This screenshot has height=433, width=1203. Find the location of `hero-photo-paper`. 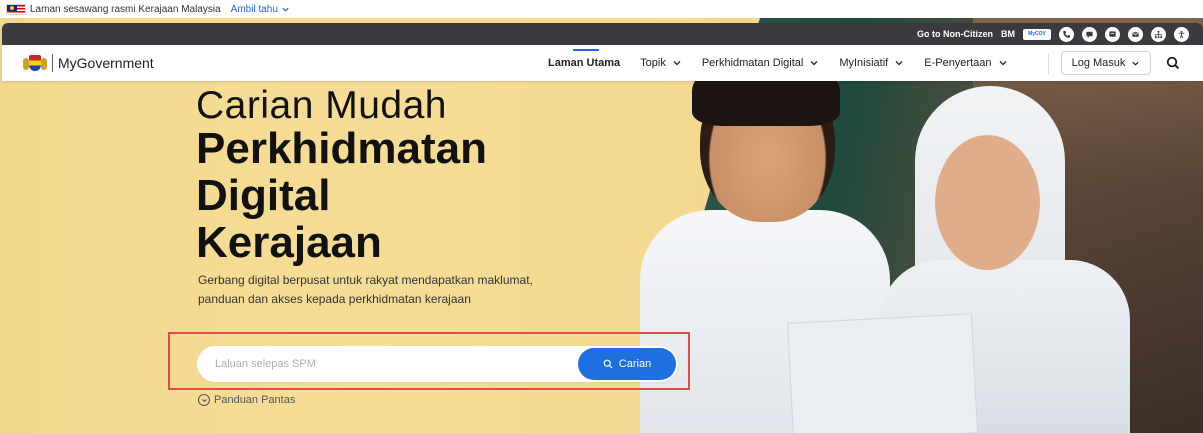

hero-photo-paper is located at coordinates (882, 373).